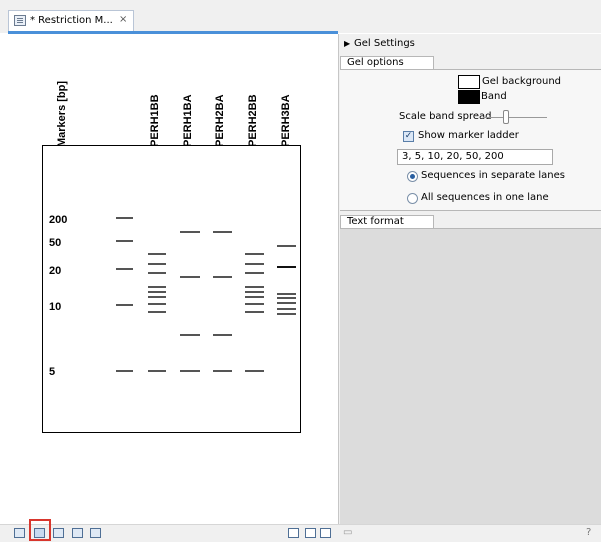  I want to click on ladder-label-200: 200, so click(58, 220).